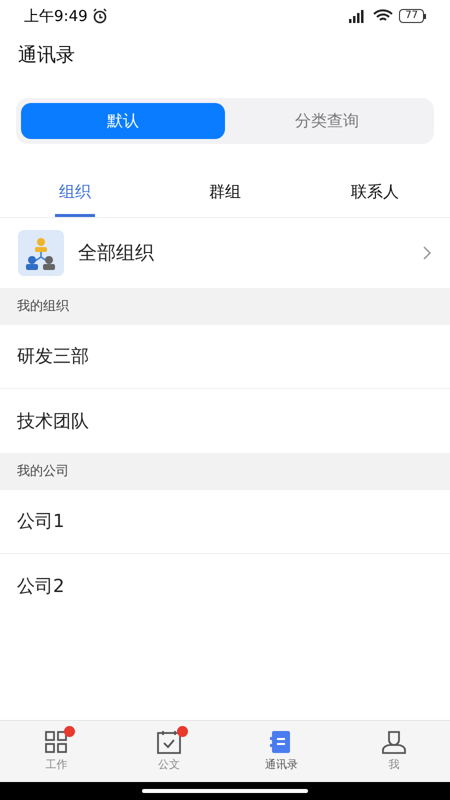 The width and height of the screenshot is (450, 800). Describe the element at coordinates (40, 586) in the screenshot. I see `list-item: 公司2` at that location.